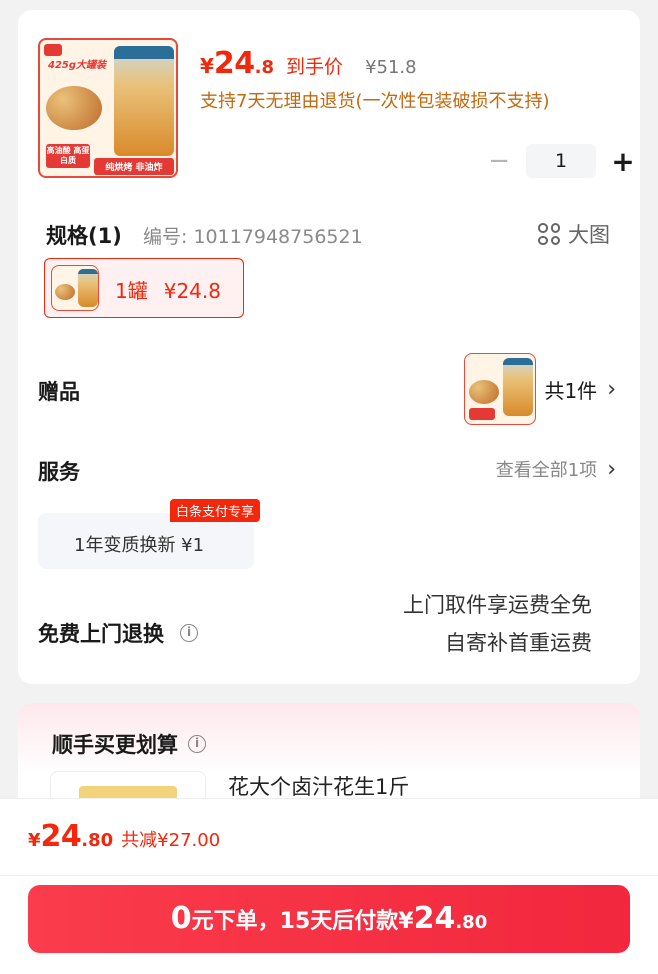 The height and width of the screenshot is (974, 658). Describe the element at coordinates (214, 510) in the screenshot. I see `service-badge: 白条支付专享` at that location.